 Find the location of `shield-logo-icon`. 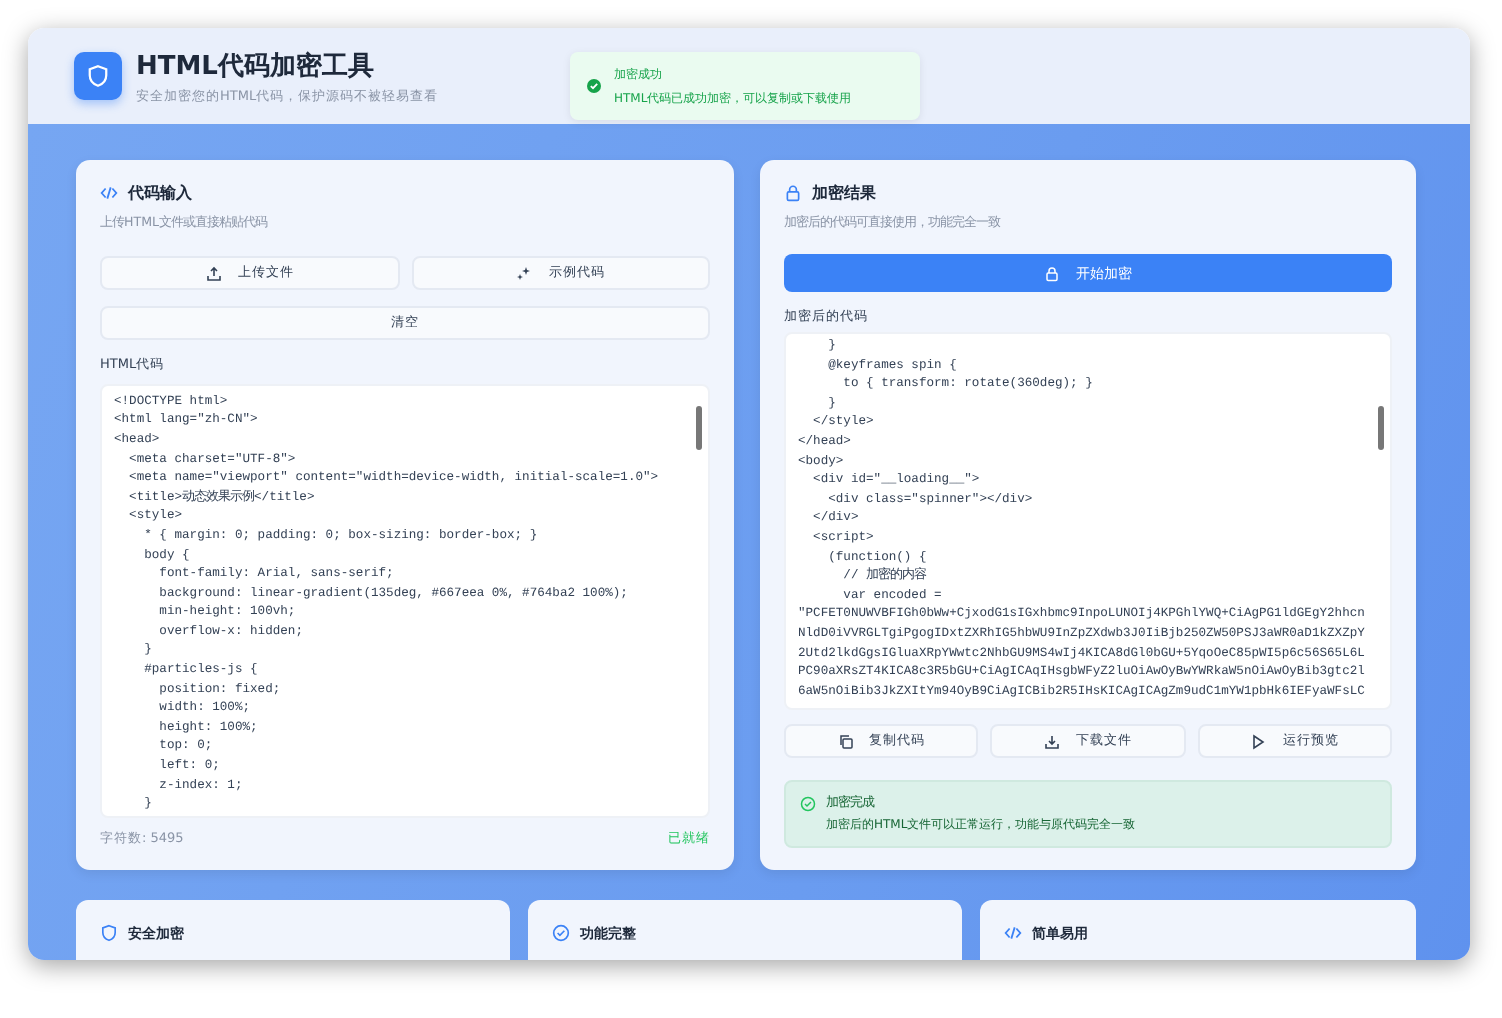

shield-logo-icon is located at coordinates (98, 76).